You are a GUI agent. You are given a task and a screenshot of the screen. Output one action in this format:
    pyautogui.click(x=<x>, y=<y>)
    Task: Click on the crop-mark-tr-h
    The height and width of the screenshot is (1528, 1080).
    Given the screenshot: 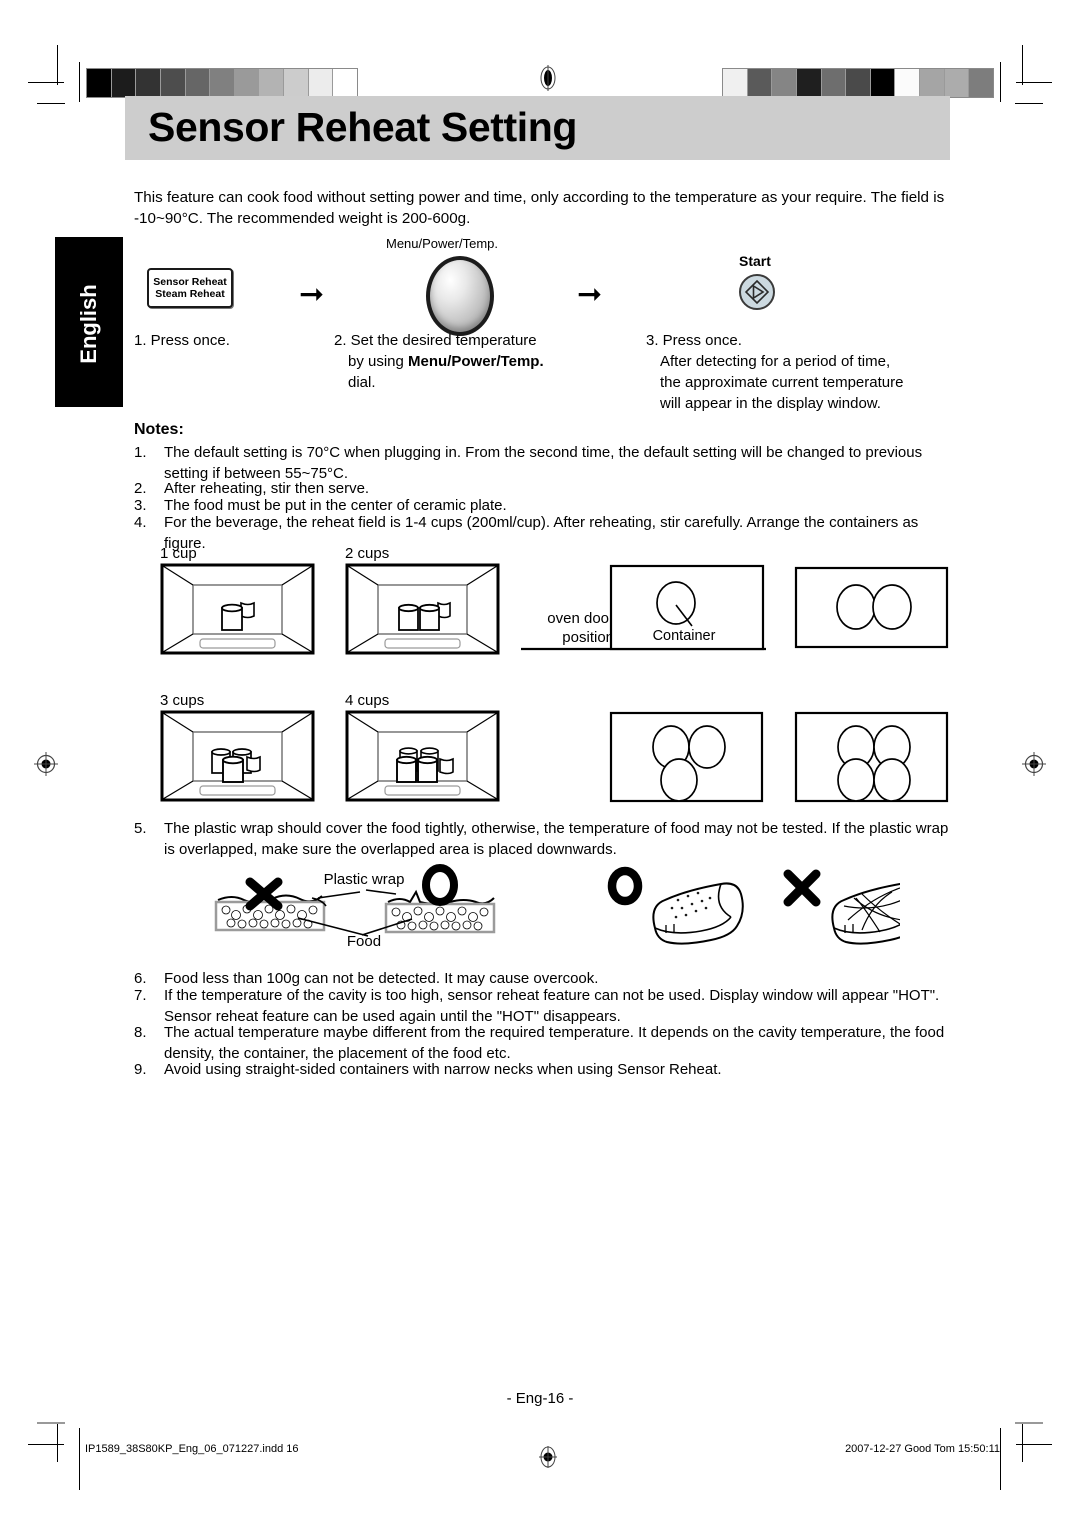 What is the action you would take?
    pyautogui.click(x=1034, y=82)
    